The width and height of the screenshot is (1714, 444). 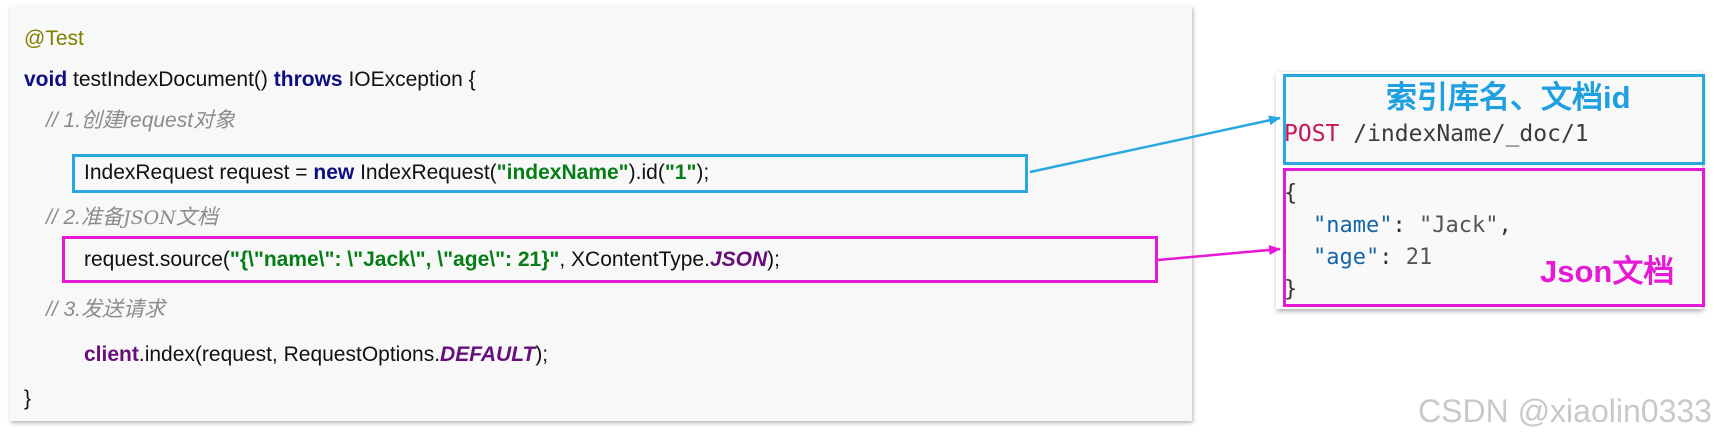 What do you see at coordinates (1155, 188) in the screenshot?
I see `connector-arrows` at bounding box center [1155, 188].